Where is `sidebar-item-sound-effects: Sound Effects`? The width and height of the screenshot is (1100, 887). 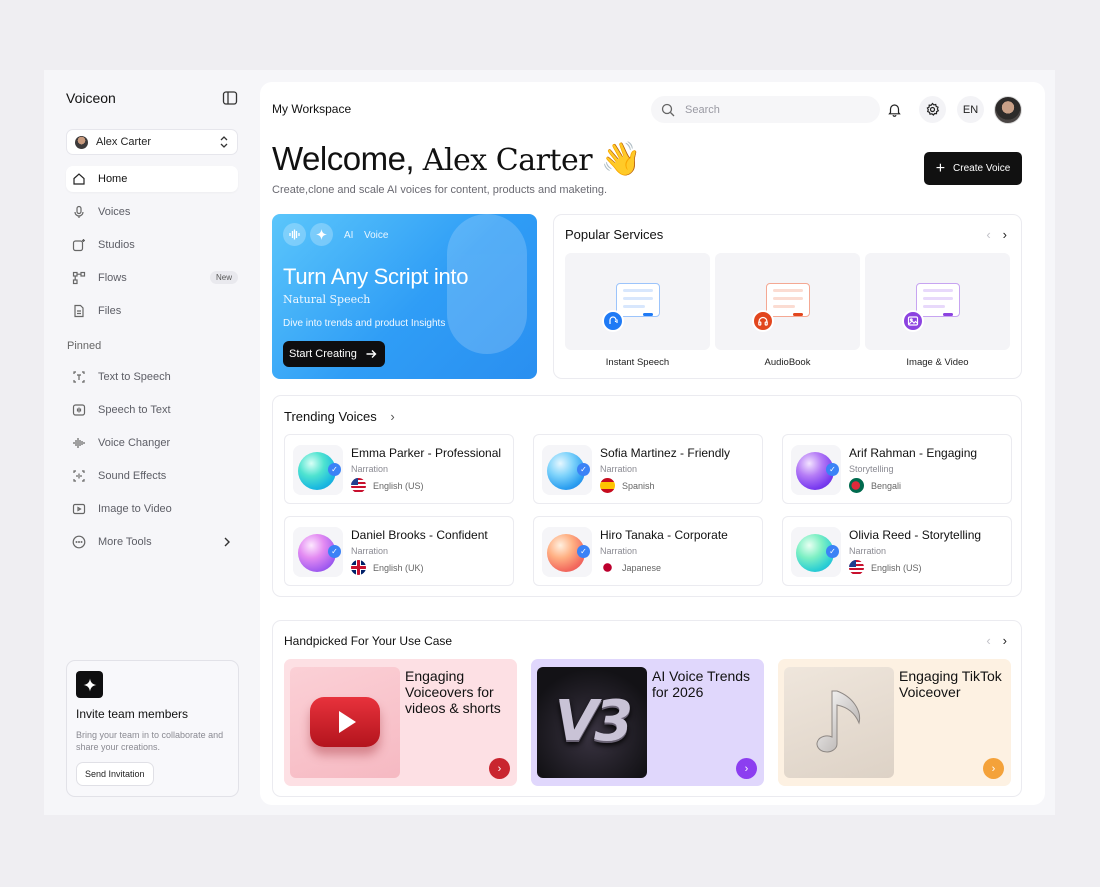 sidebar-item-sound-effects: Sound Effects is located at coordinates (152, 476).